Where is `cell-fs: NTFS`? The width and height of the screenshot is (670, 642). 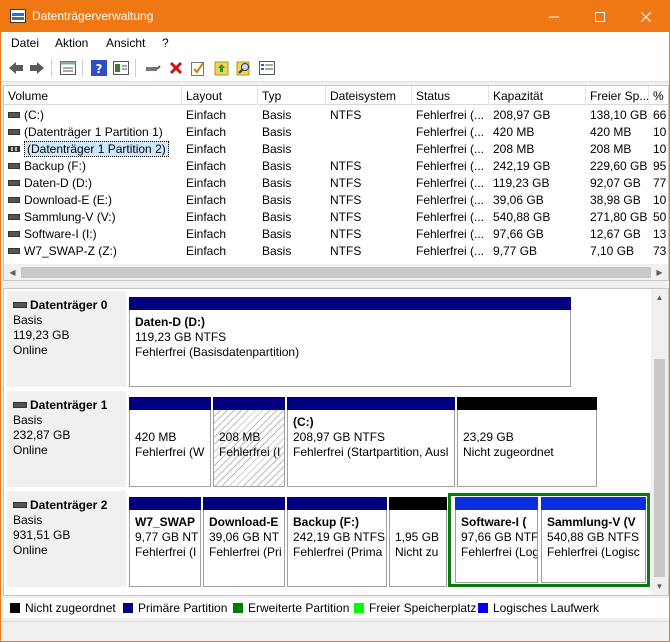
cell-fs: NTFS is located at coordinates (346, 234).